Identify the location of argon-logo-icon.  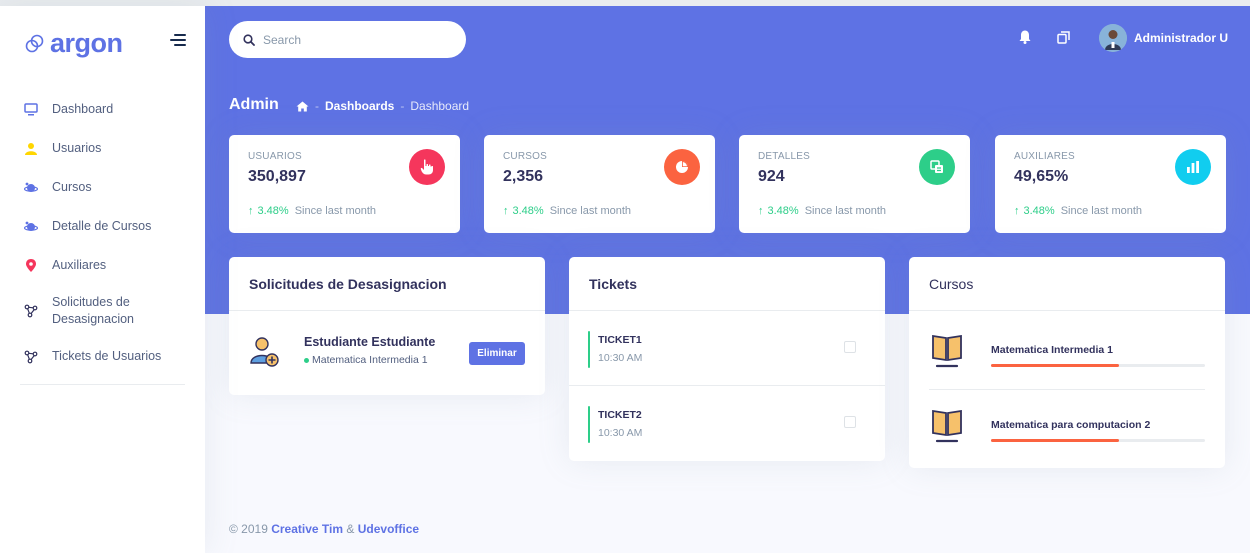
(34, 43).